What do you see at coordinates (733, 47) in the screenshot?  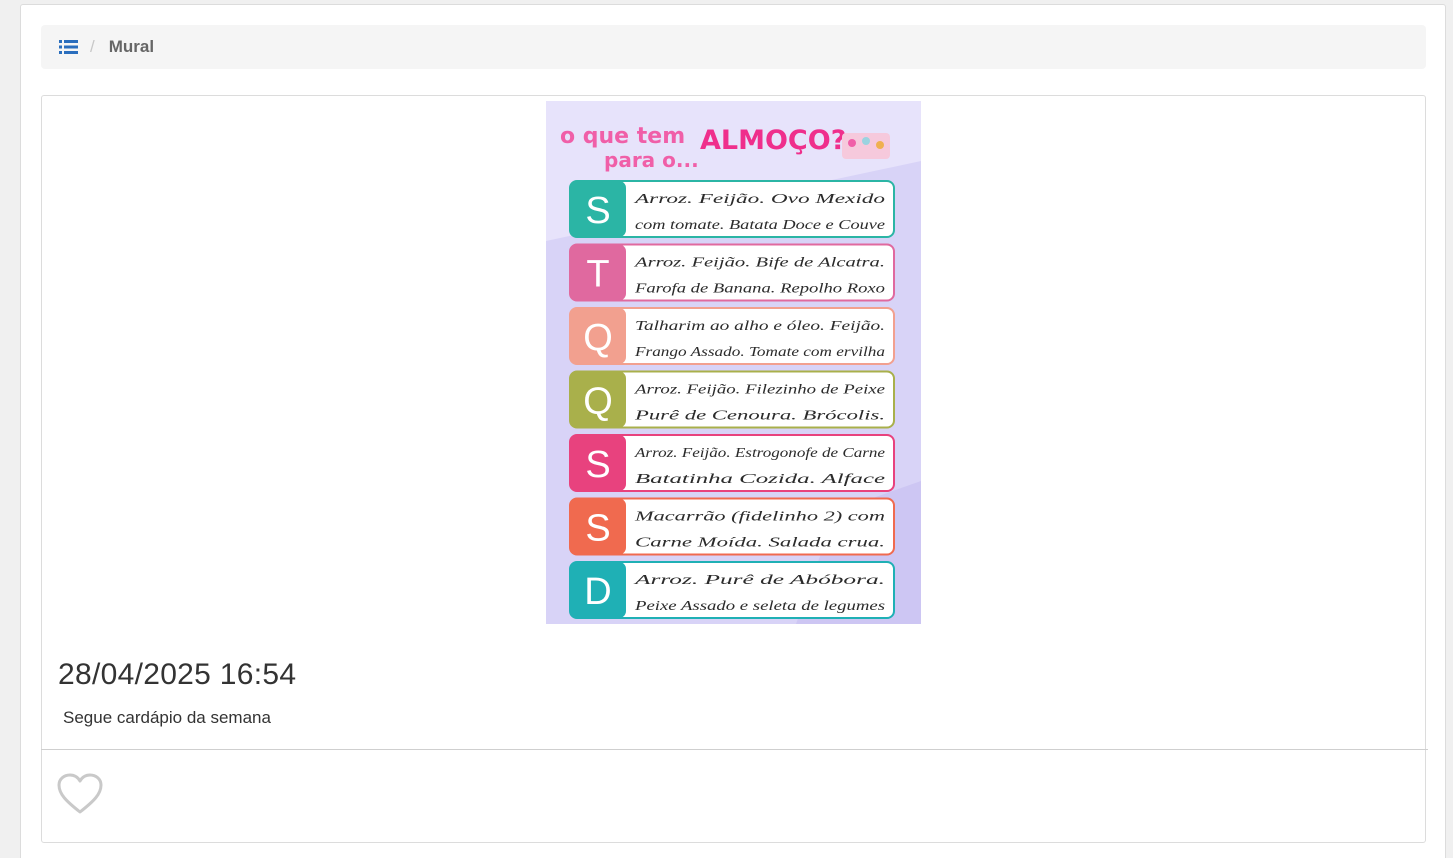 I see `breadcrumb: / Mural` at bounding box center [733, 47].